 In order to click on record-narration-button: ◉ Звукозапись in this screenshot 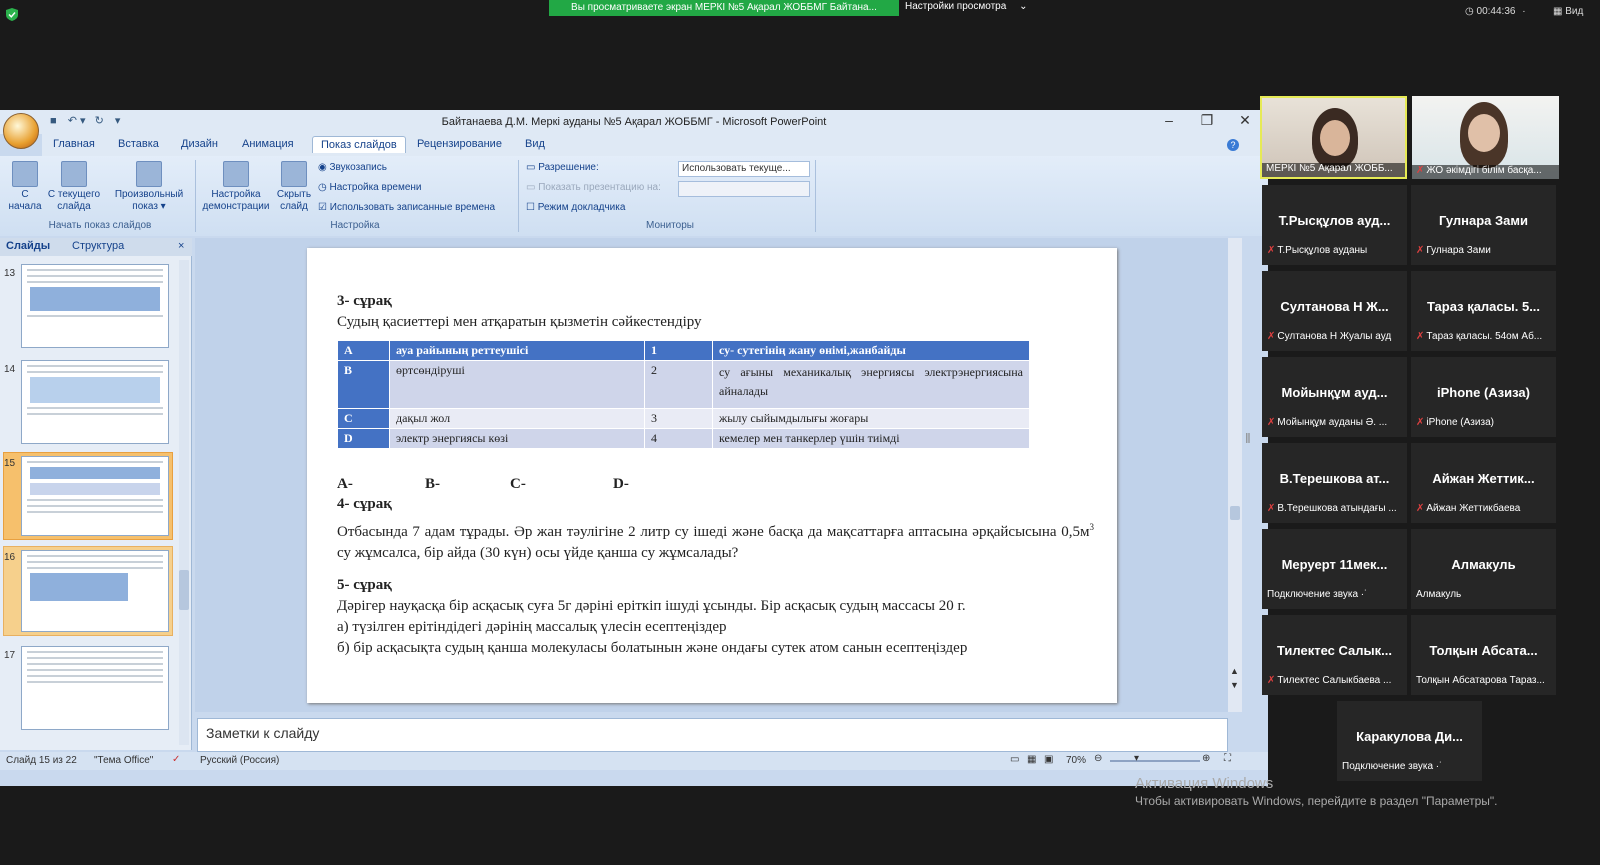, I will do `click(352, 167)`.